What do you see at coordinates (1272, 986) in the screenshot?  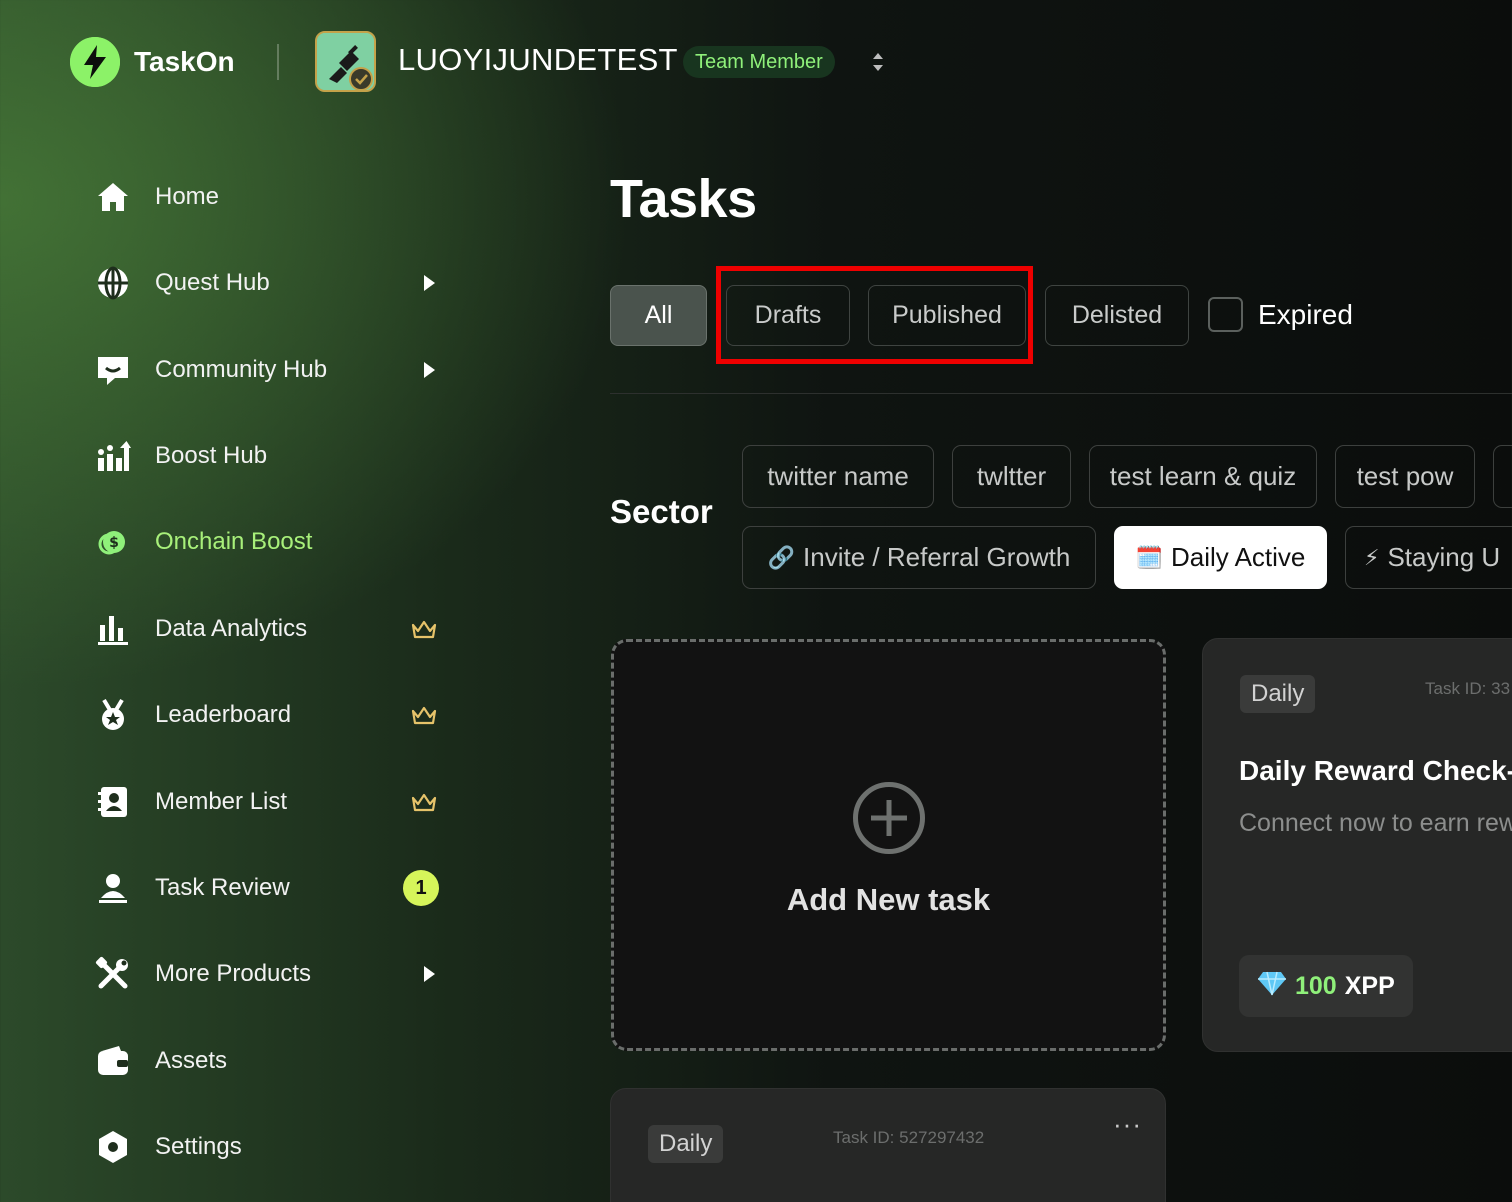 I see `diamond-icon` at bounding box center [1272, 986].